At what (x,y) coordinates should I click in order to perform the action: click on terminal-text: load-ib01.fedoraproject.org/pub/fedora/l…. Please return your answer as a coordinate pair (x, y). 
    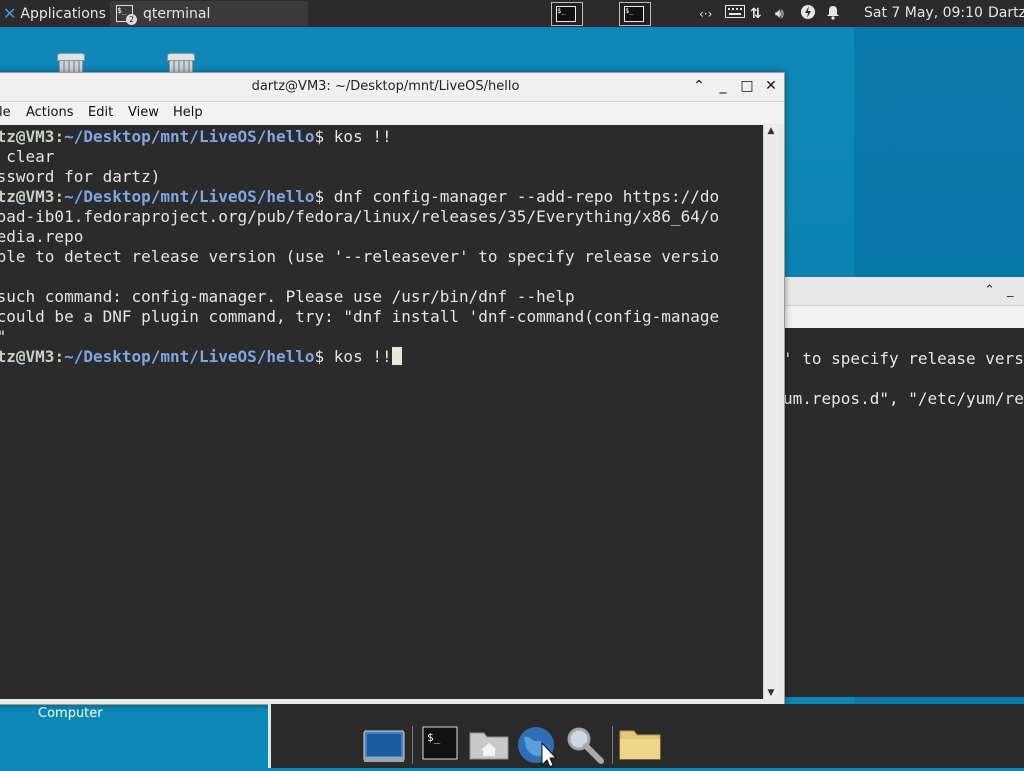
    Looking at the image, I should click on (360, 216).